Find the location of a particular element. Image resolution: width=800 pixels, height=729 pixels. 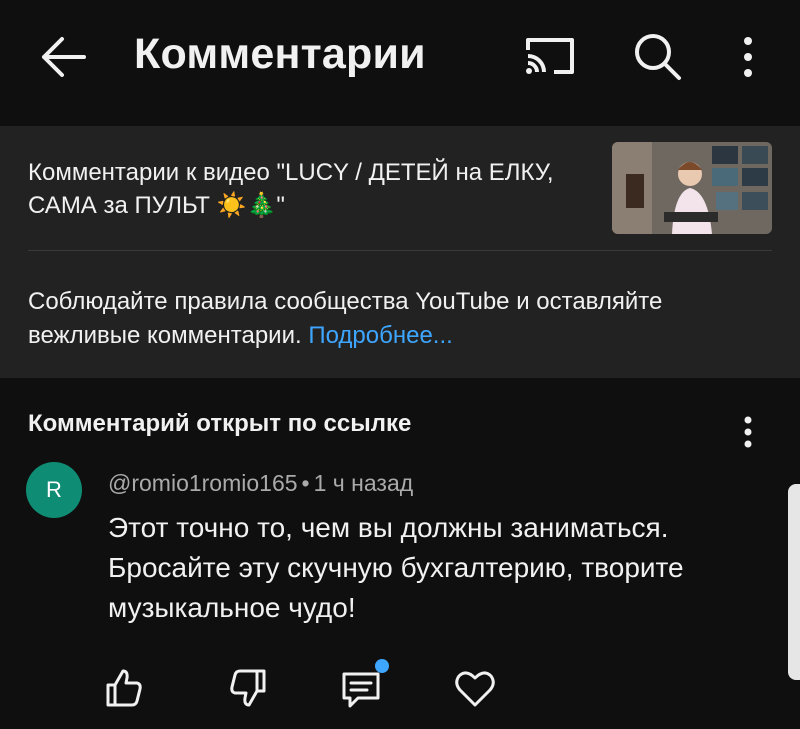

comment-time: 1 ч назад is located at coordinates (363, 483).